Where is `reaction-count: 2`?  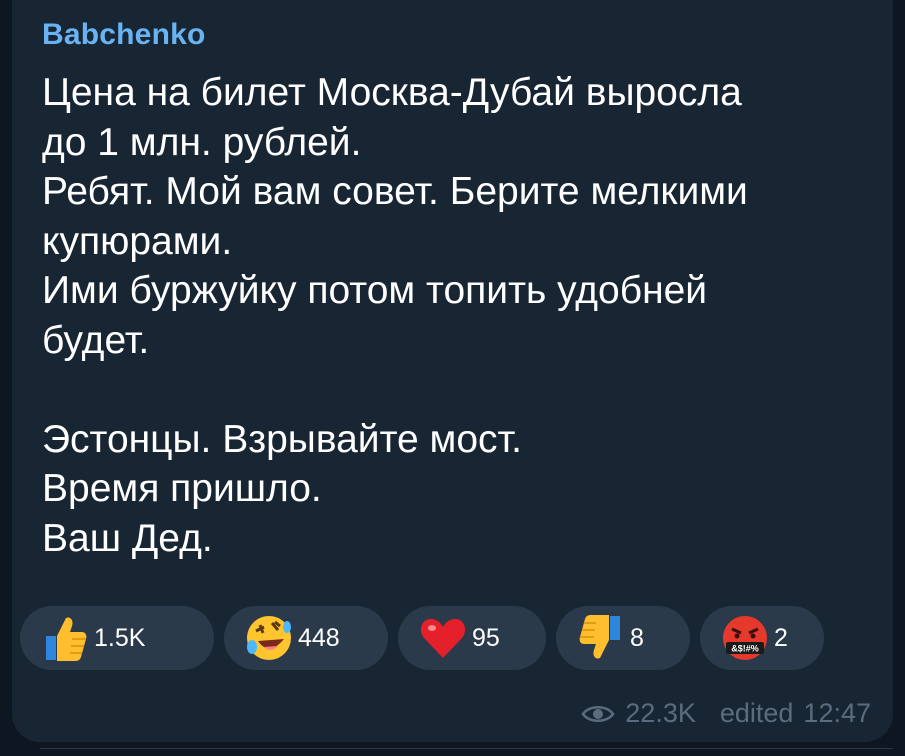
reaction-count: 2 is located at coordinates (781, 637).